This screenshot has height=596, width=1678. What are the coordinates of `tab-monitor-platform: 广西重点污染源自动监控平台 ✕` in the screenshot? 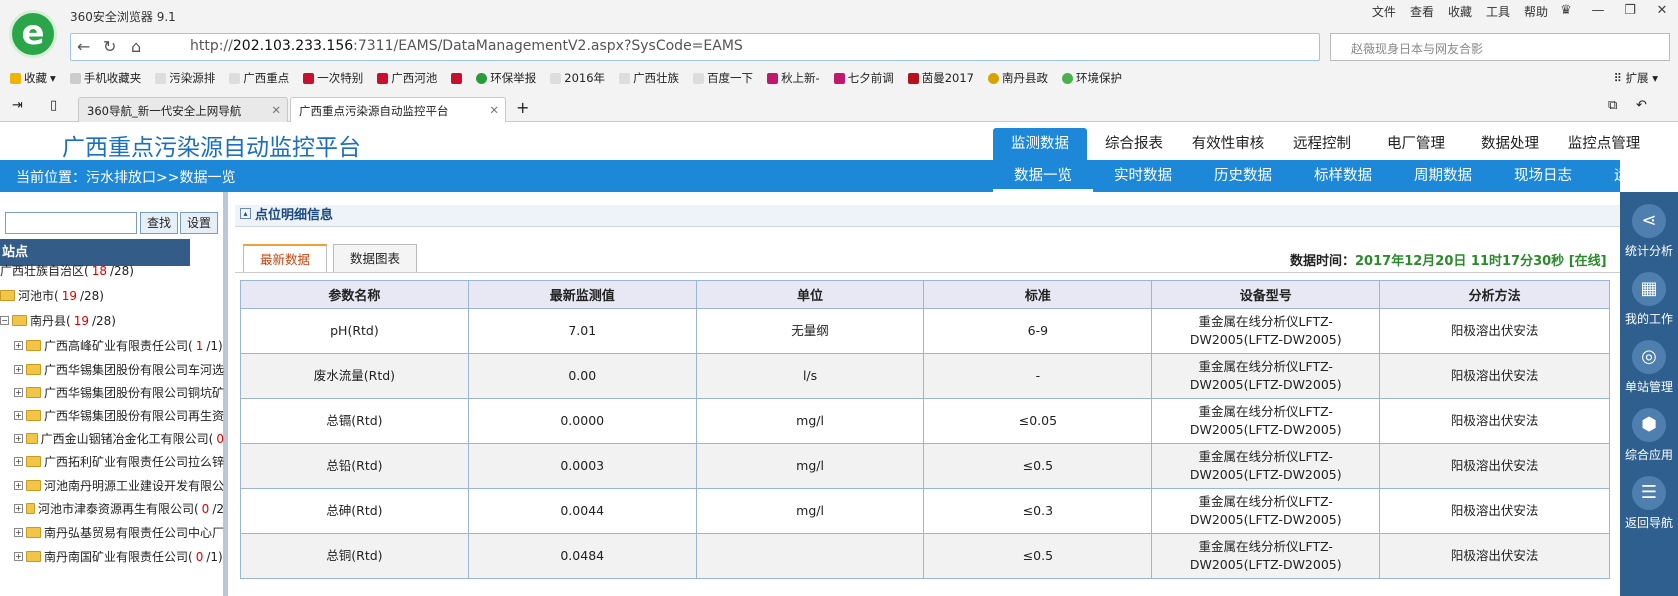 It's located at (398, 109).